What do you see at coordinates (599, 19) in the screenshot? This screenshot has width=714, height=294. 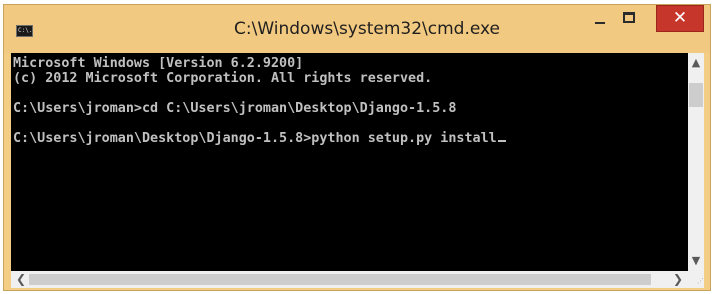 I see `minimize-button` at bounding box center [599, 19].